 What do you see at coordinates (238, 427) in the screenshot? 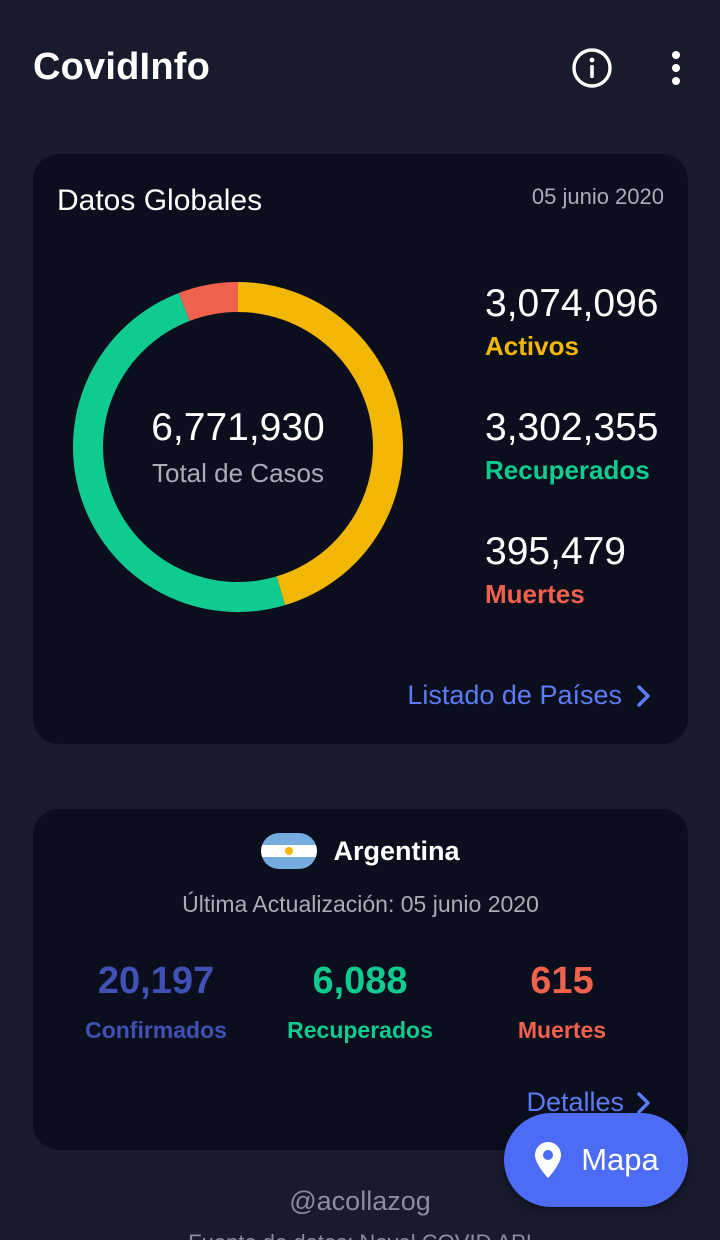
I see `total-cases-value: 6,771,930` at bounding box center [238, 427].